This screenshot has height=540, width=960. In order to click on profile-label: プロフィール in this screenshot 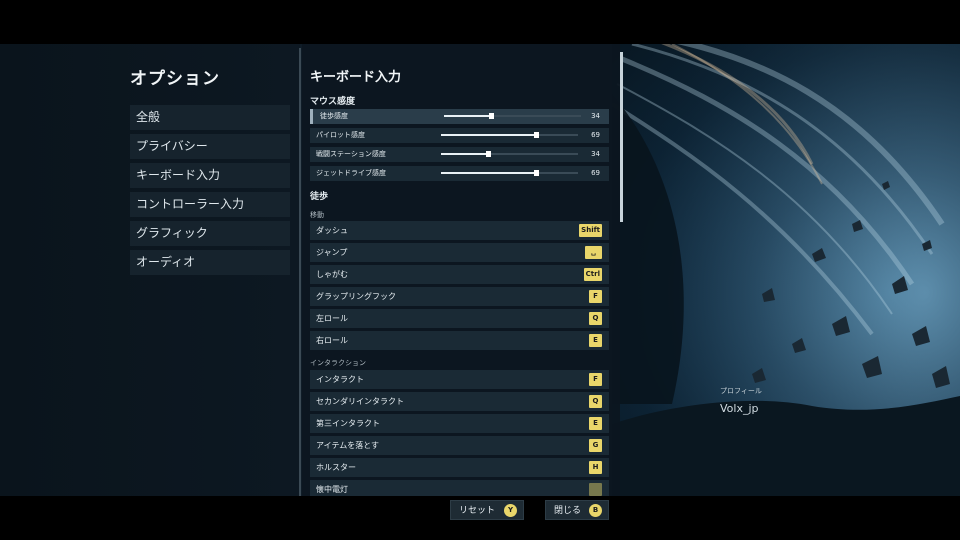, I will do `click(741, 391)`.